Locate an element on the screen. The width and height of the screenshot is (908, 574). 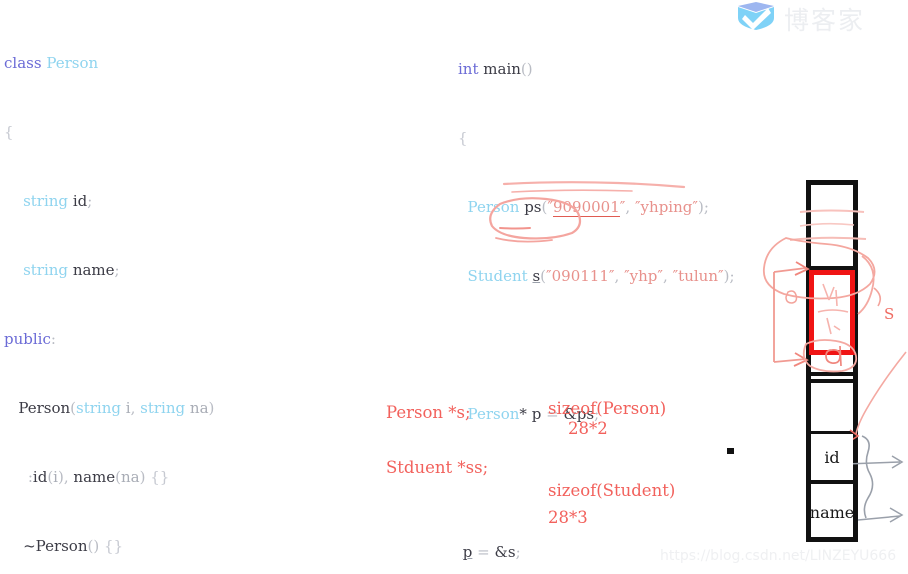
annotation-student-pointer-decl: Stduent *ss; is located at coordinates (437, 467).